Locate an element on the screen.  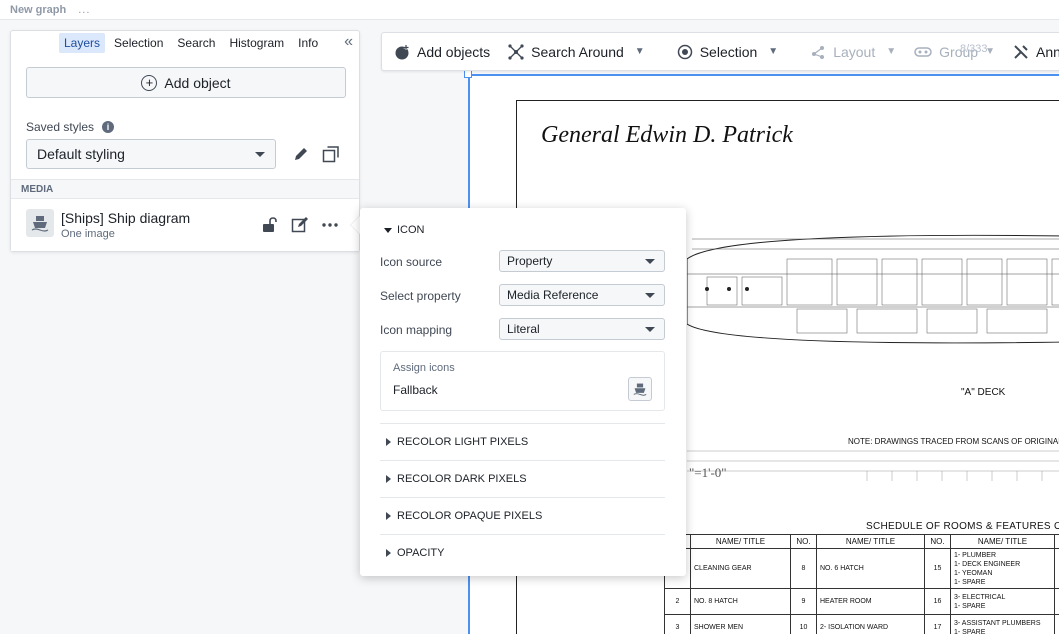
schedule-title: SCHEDULE OF ROOMS & FEATURES OF V is located at coordinates (962, 526).